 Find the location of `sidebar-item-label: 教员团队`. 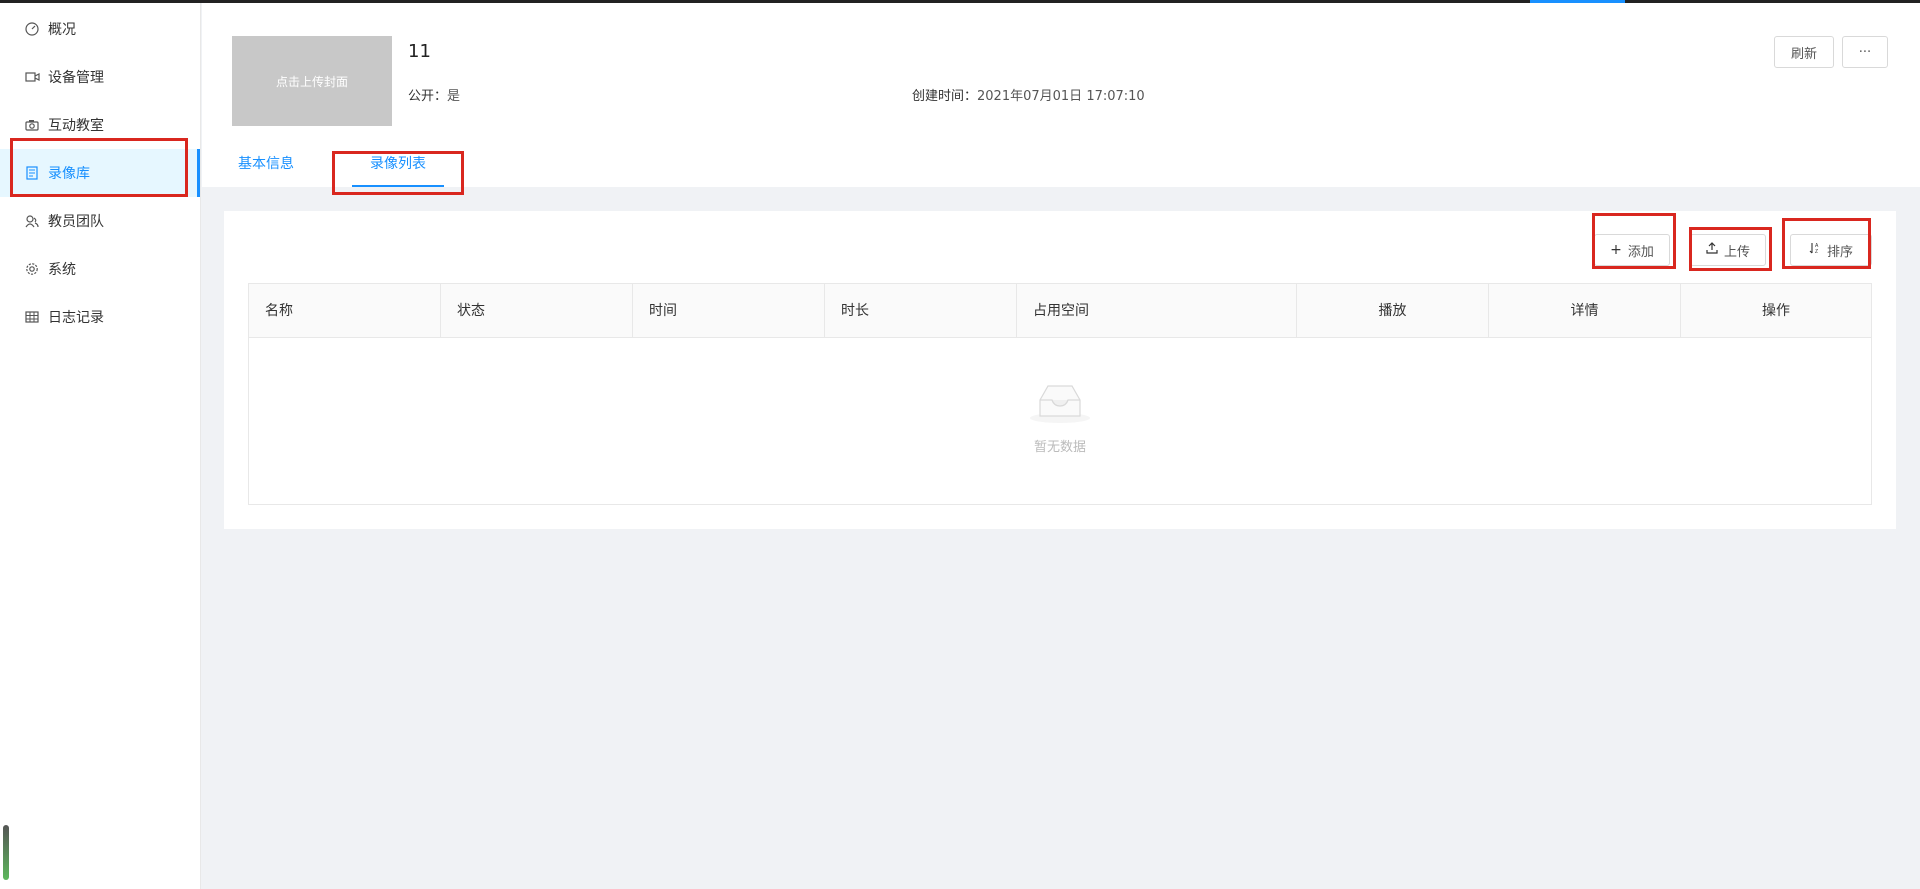

sidebar-item-label: 教员团队 is located at coordinates (76, 222).